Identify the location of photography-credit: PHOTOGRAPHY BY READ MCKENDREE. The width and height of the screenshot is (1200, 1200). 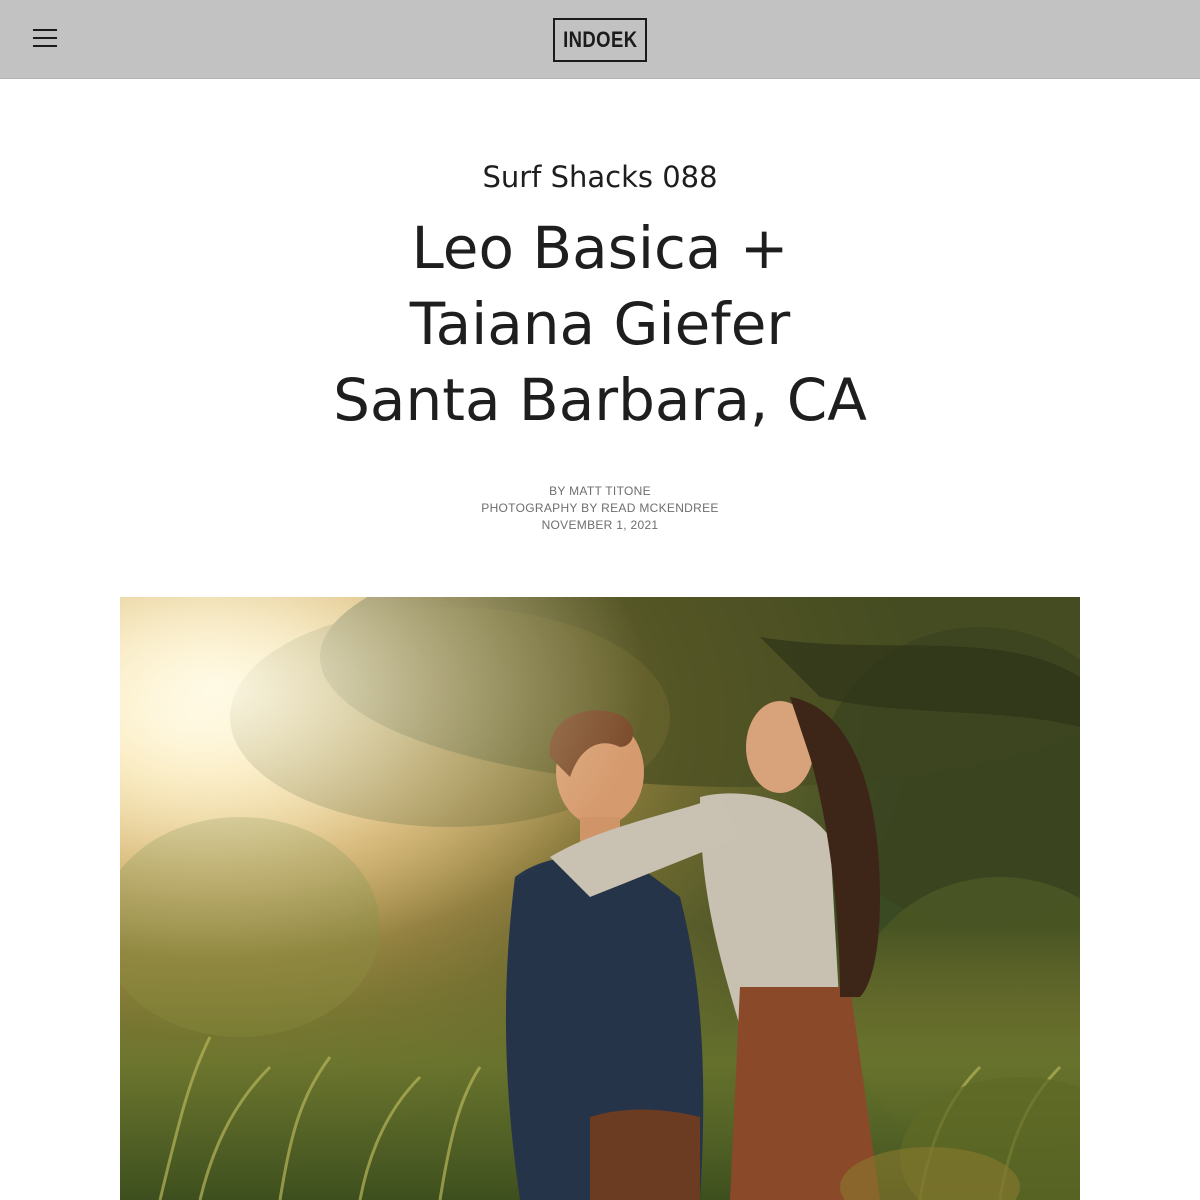
(600, 508).